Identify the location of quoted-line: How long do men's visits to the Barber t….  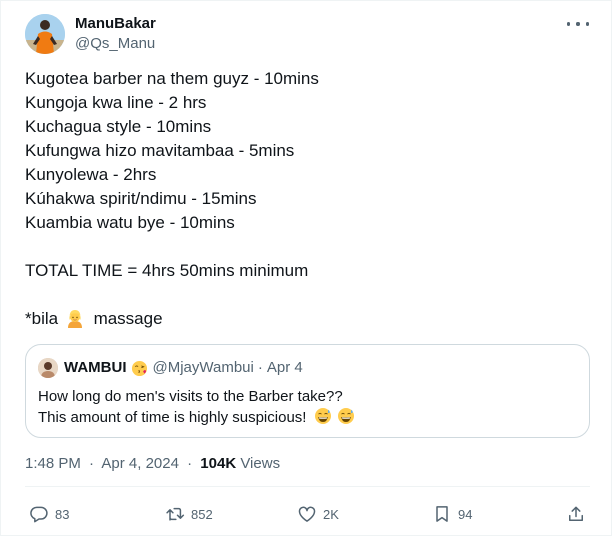
(190, 396).